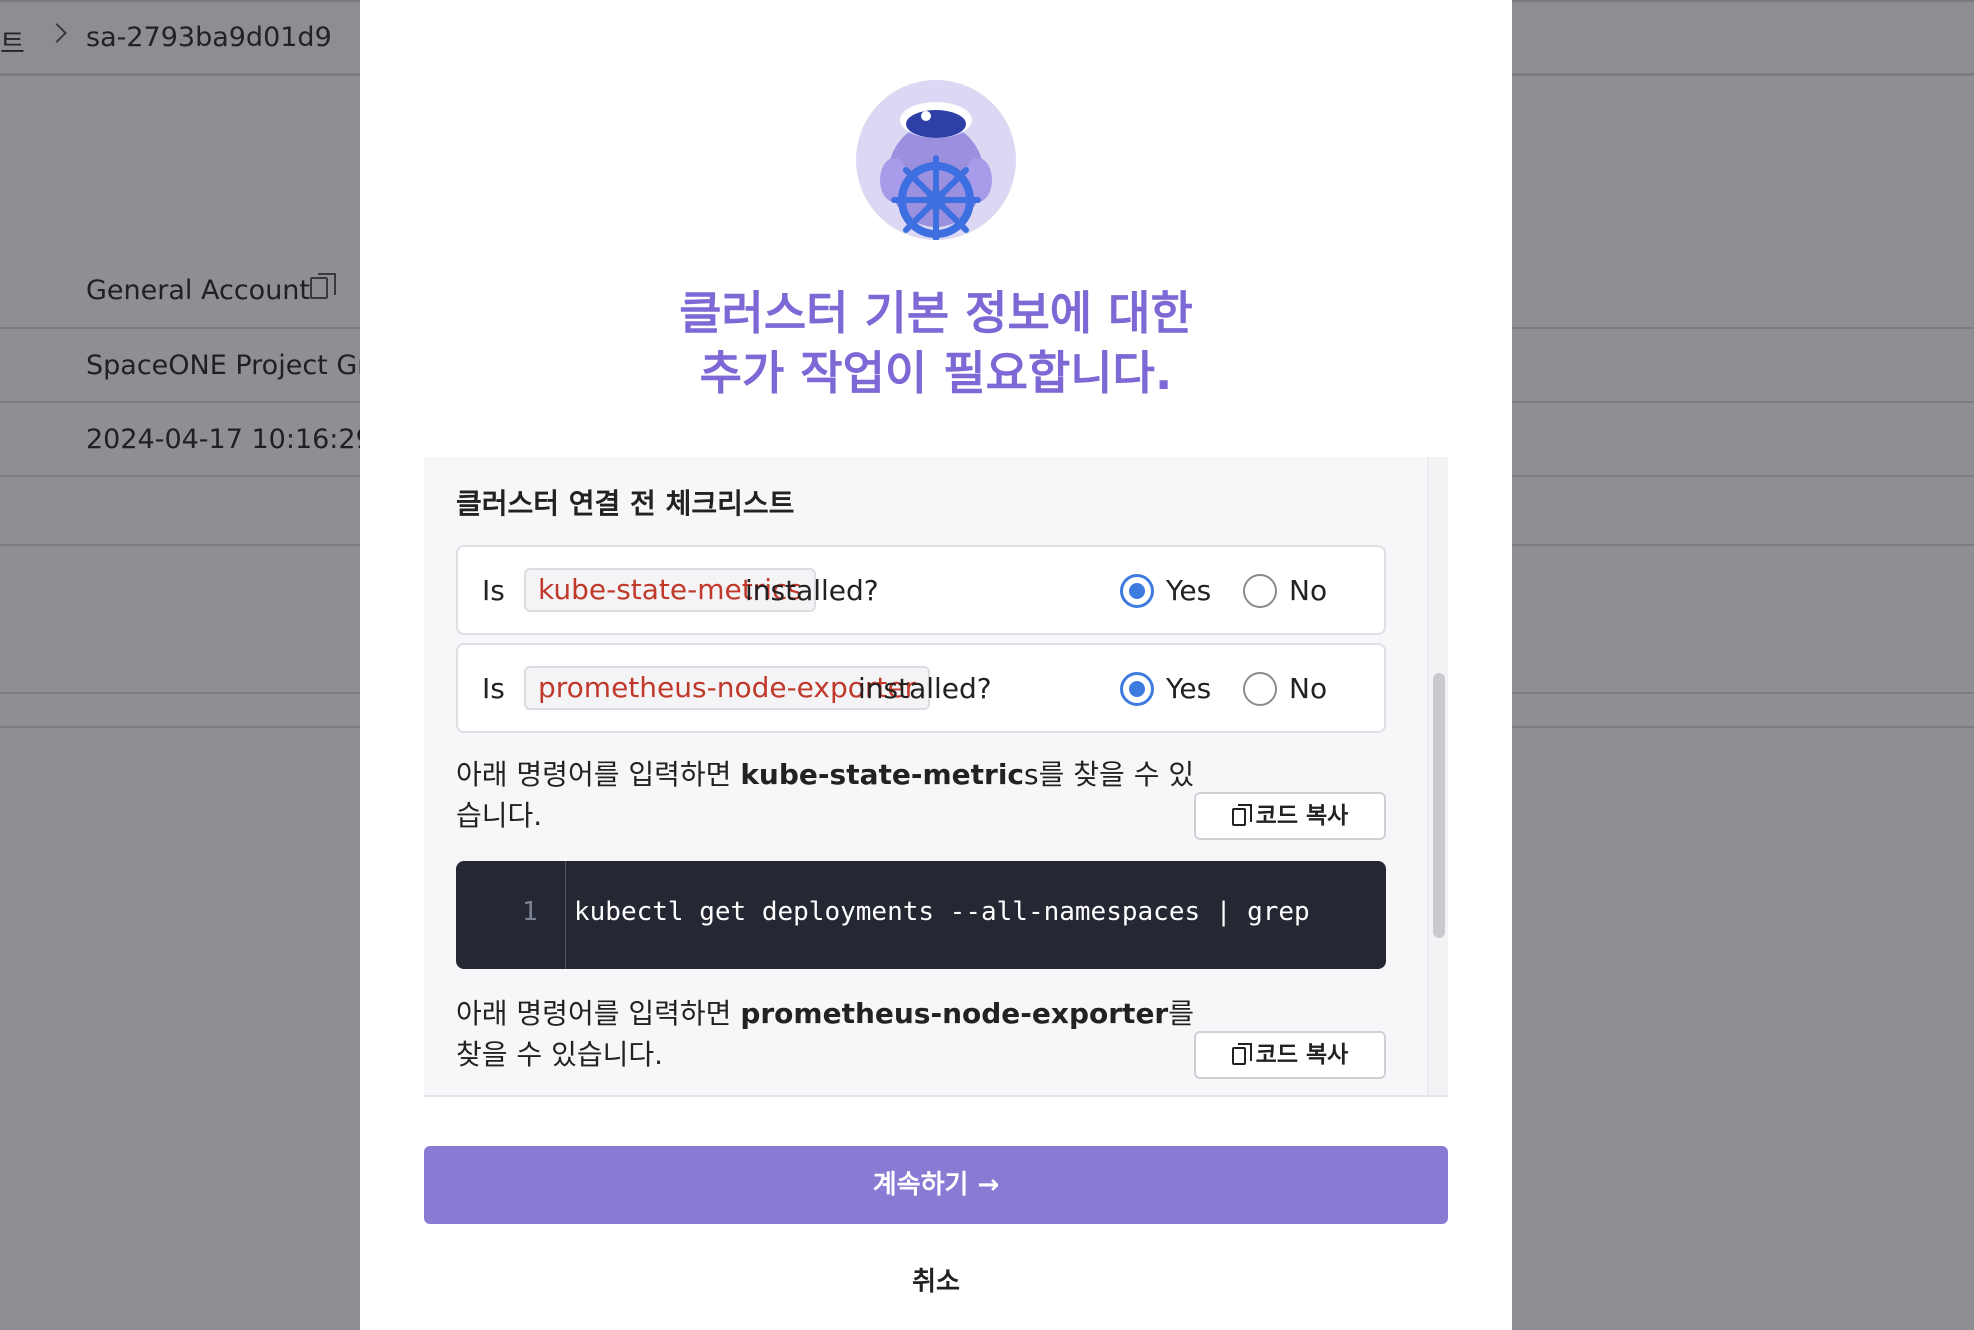  What do you see at coordinates (936, 313) in the screenshot?
I see `modal-title-line1: 클러스터 기본 정보에 대한` at bounding box center [936, 313].